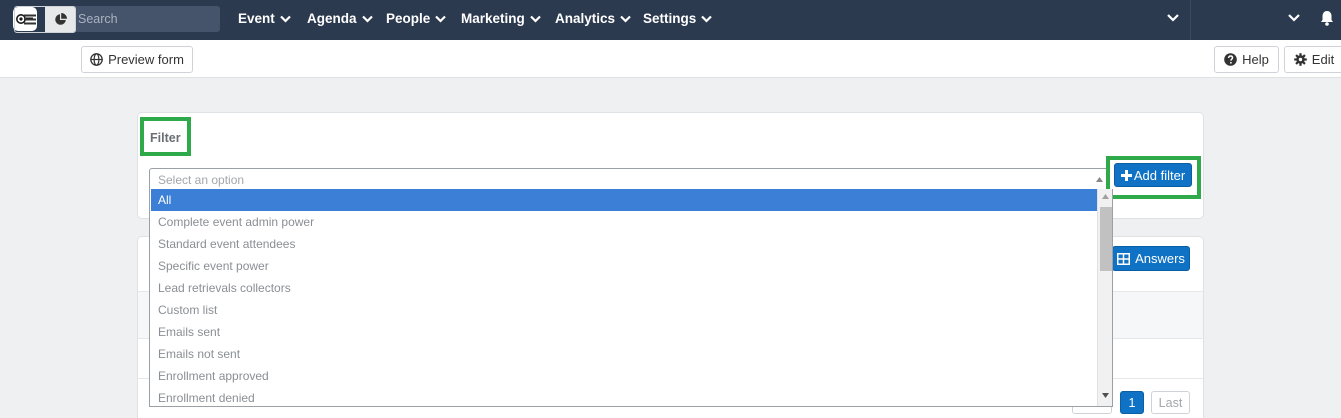 The width and height of the screenshot is (1341, 418). I want to click on dropdown-option: Enrollment denied, so click(624, 396).